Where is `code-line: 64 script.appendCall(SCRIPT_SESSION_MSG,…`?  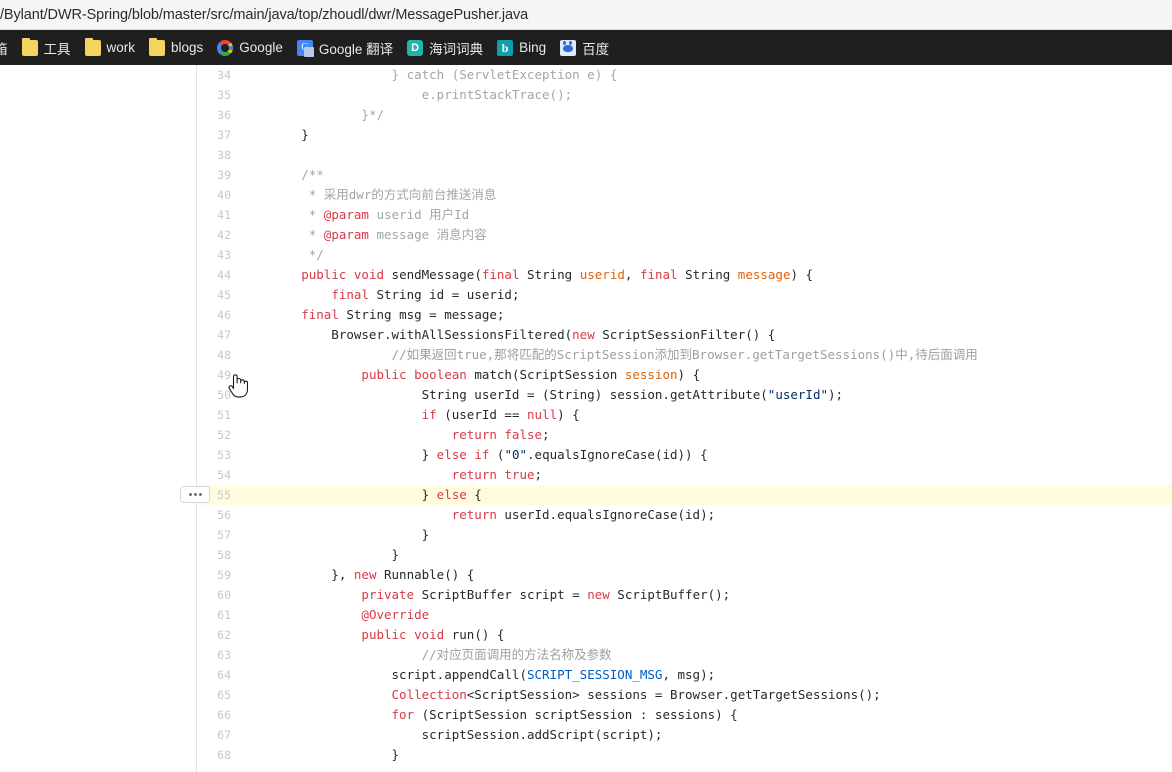 code-line: 64 script.appendCall(SCRIPT_SESSION_MSG,… is located at coordinates (684, 675).